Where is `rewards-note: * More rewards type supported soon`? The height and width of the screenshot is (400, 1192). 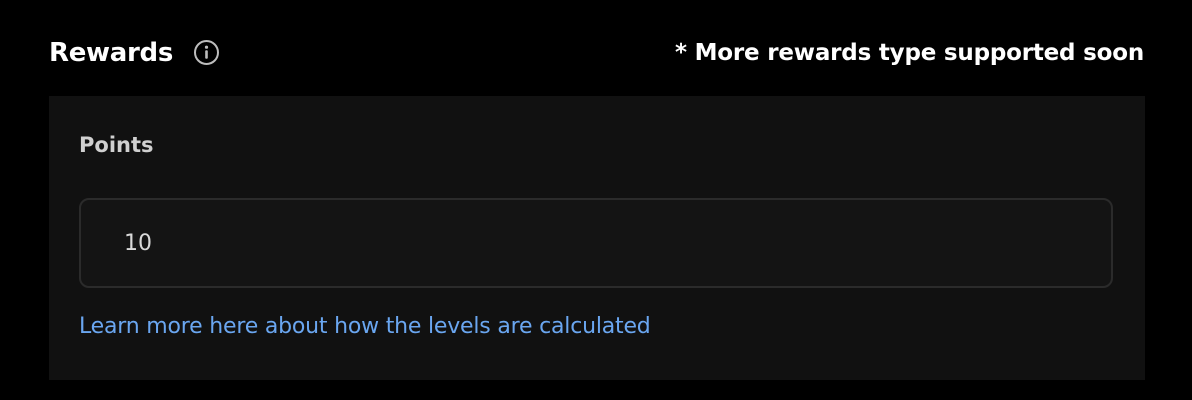
rewards-note: * More rewards type supported soon is located at coordinates (909, 53).